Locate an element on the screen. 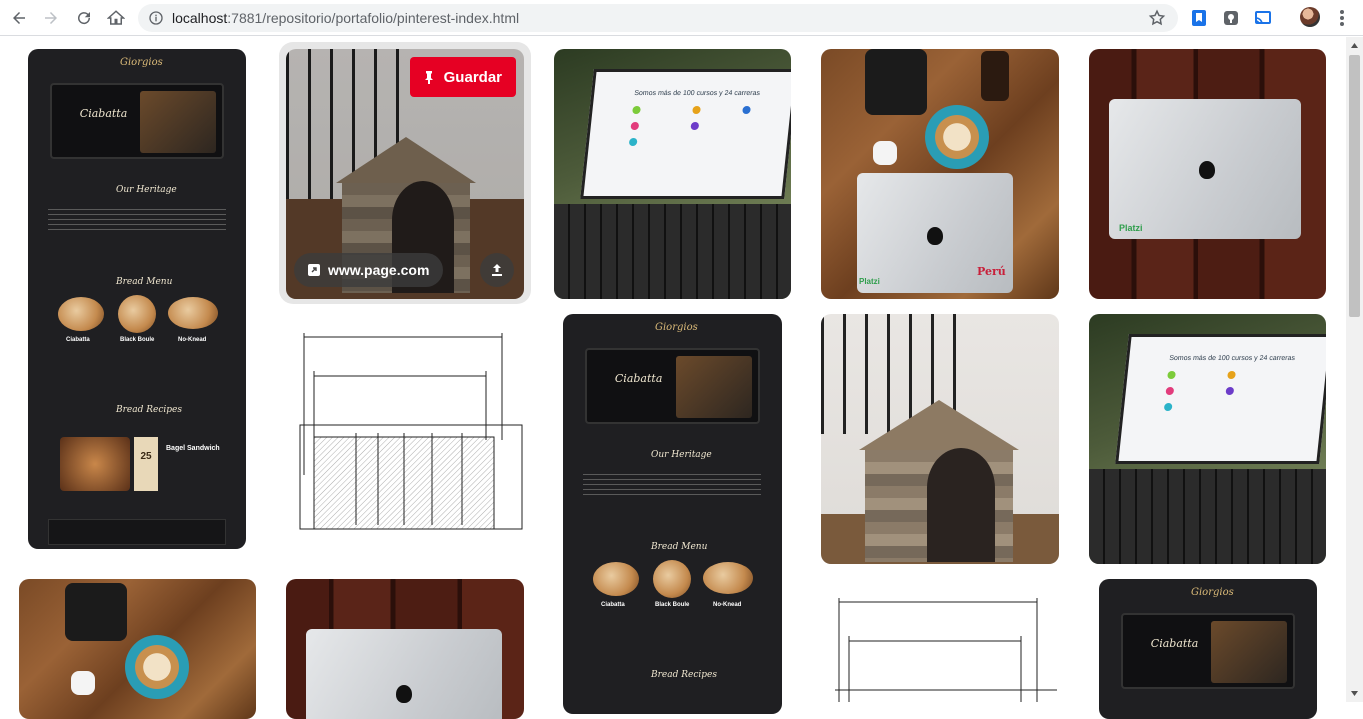  recipe-number: 25 is located at coordinates (146, 464).